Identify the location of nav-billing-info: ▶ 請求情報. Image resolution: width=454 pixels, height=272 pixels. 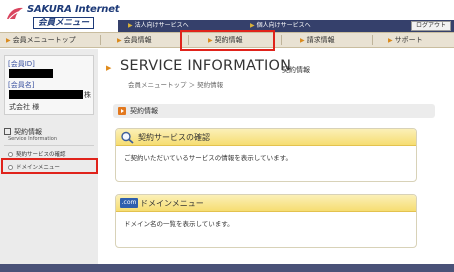
(317, 40).